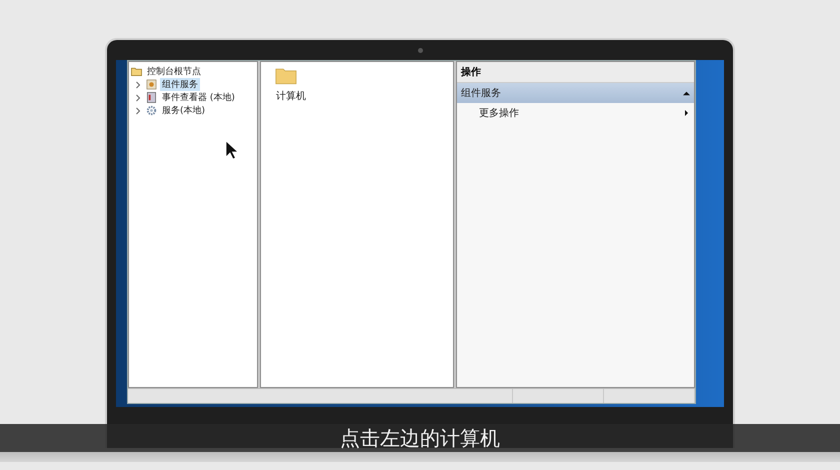 This screenshot has width=840, height=470. What do you see at coordinates (184, 110) in the screenshot?
I see `tree-item: 服务(本地)` at bounding box center [184, 110].